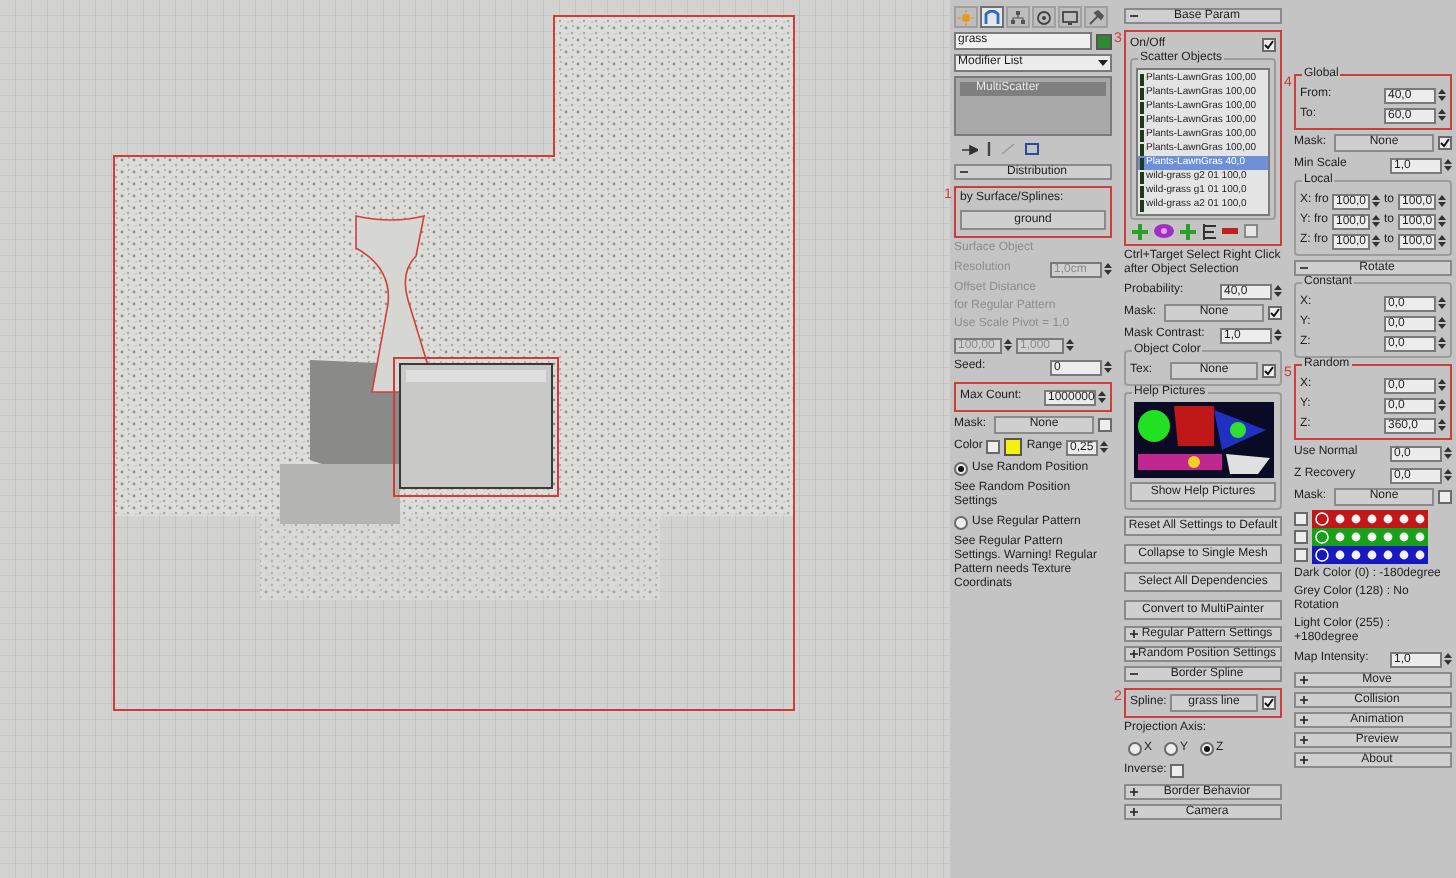 The image size is (1456, 878). Describe the element at coordinates (1103, 63) in the screenshot. I see `caret-icon` at that location.